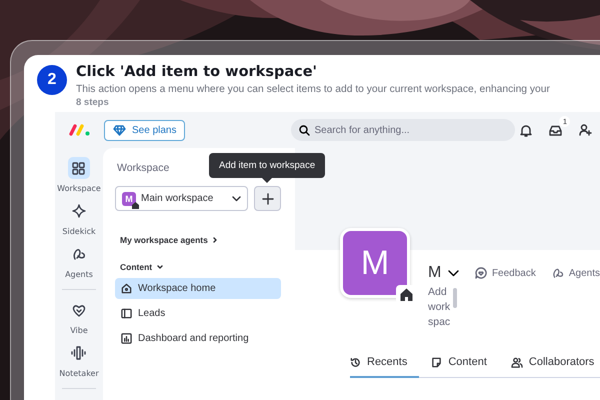 This screenshot has height=400, width=600. I want to click on waveform-icon, so click(78, 353).